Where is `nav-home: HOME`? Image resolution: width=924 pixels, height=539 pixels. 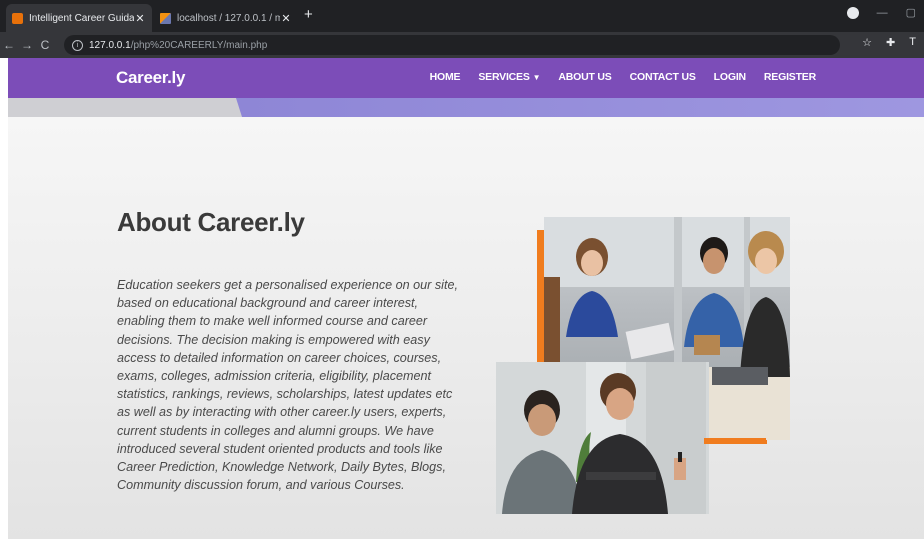
nav-home: HOME is located at coordinates (445, 77).